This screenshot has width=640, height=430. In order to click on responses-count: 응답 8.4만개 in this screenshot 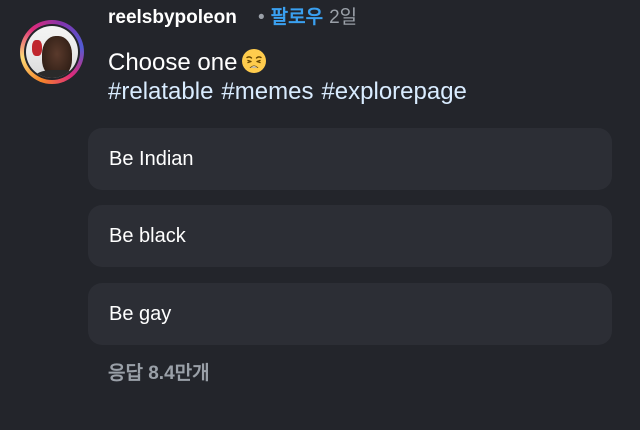, I will do `click(159, 374)`.